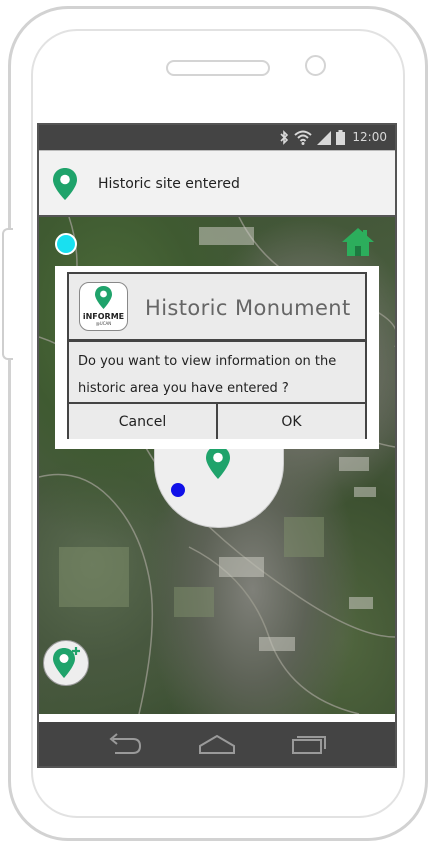 This screenshot has width=446, height=856. I want to click on logo-subtext: @UCAN, so click(103, 323).